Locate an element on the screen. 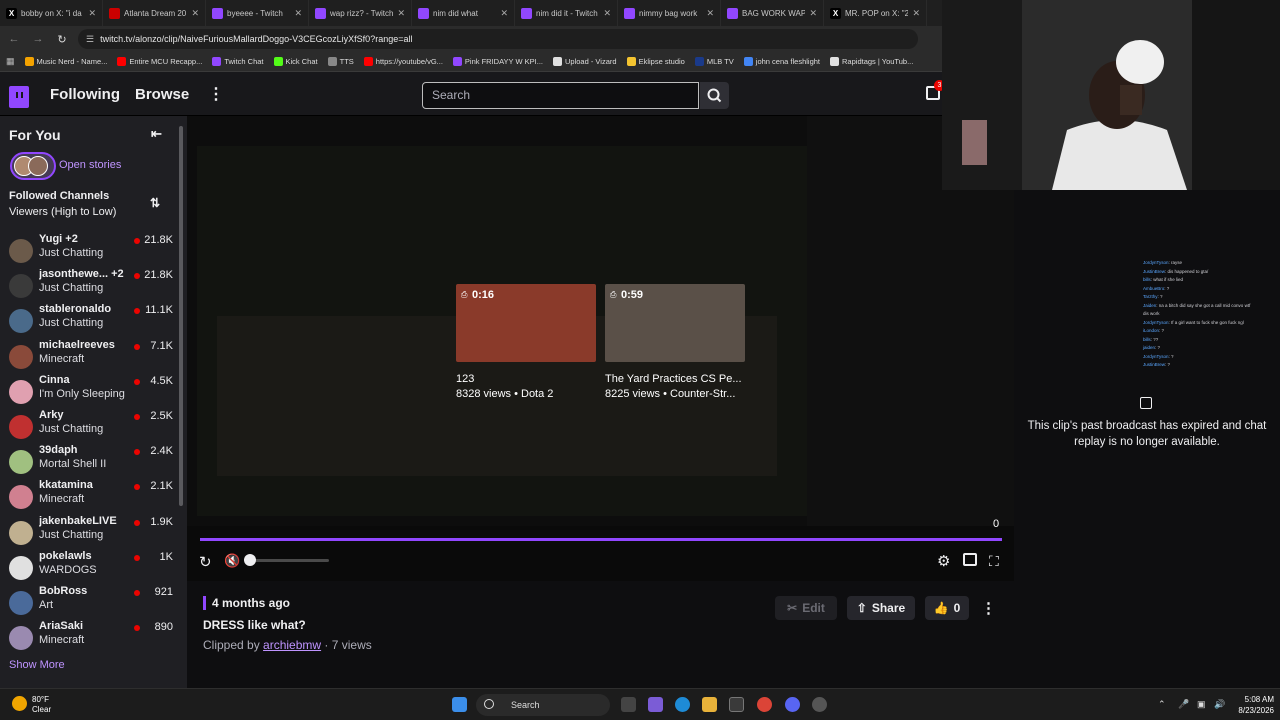 The height and width of the screenshot is (720, 1280). edge-icon is located at coordinates (682, 704).